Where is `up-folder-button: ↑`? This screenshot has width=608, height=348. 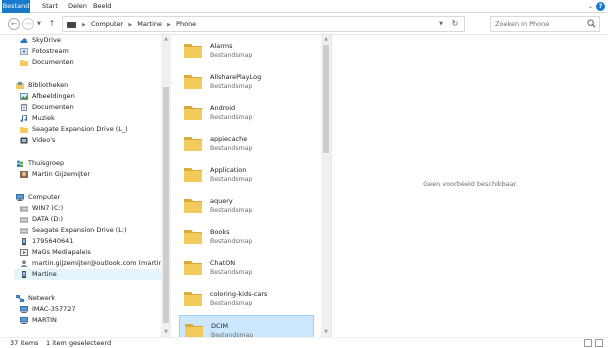 up-folder-button: ↑ is located at coordinates (52, 24).